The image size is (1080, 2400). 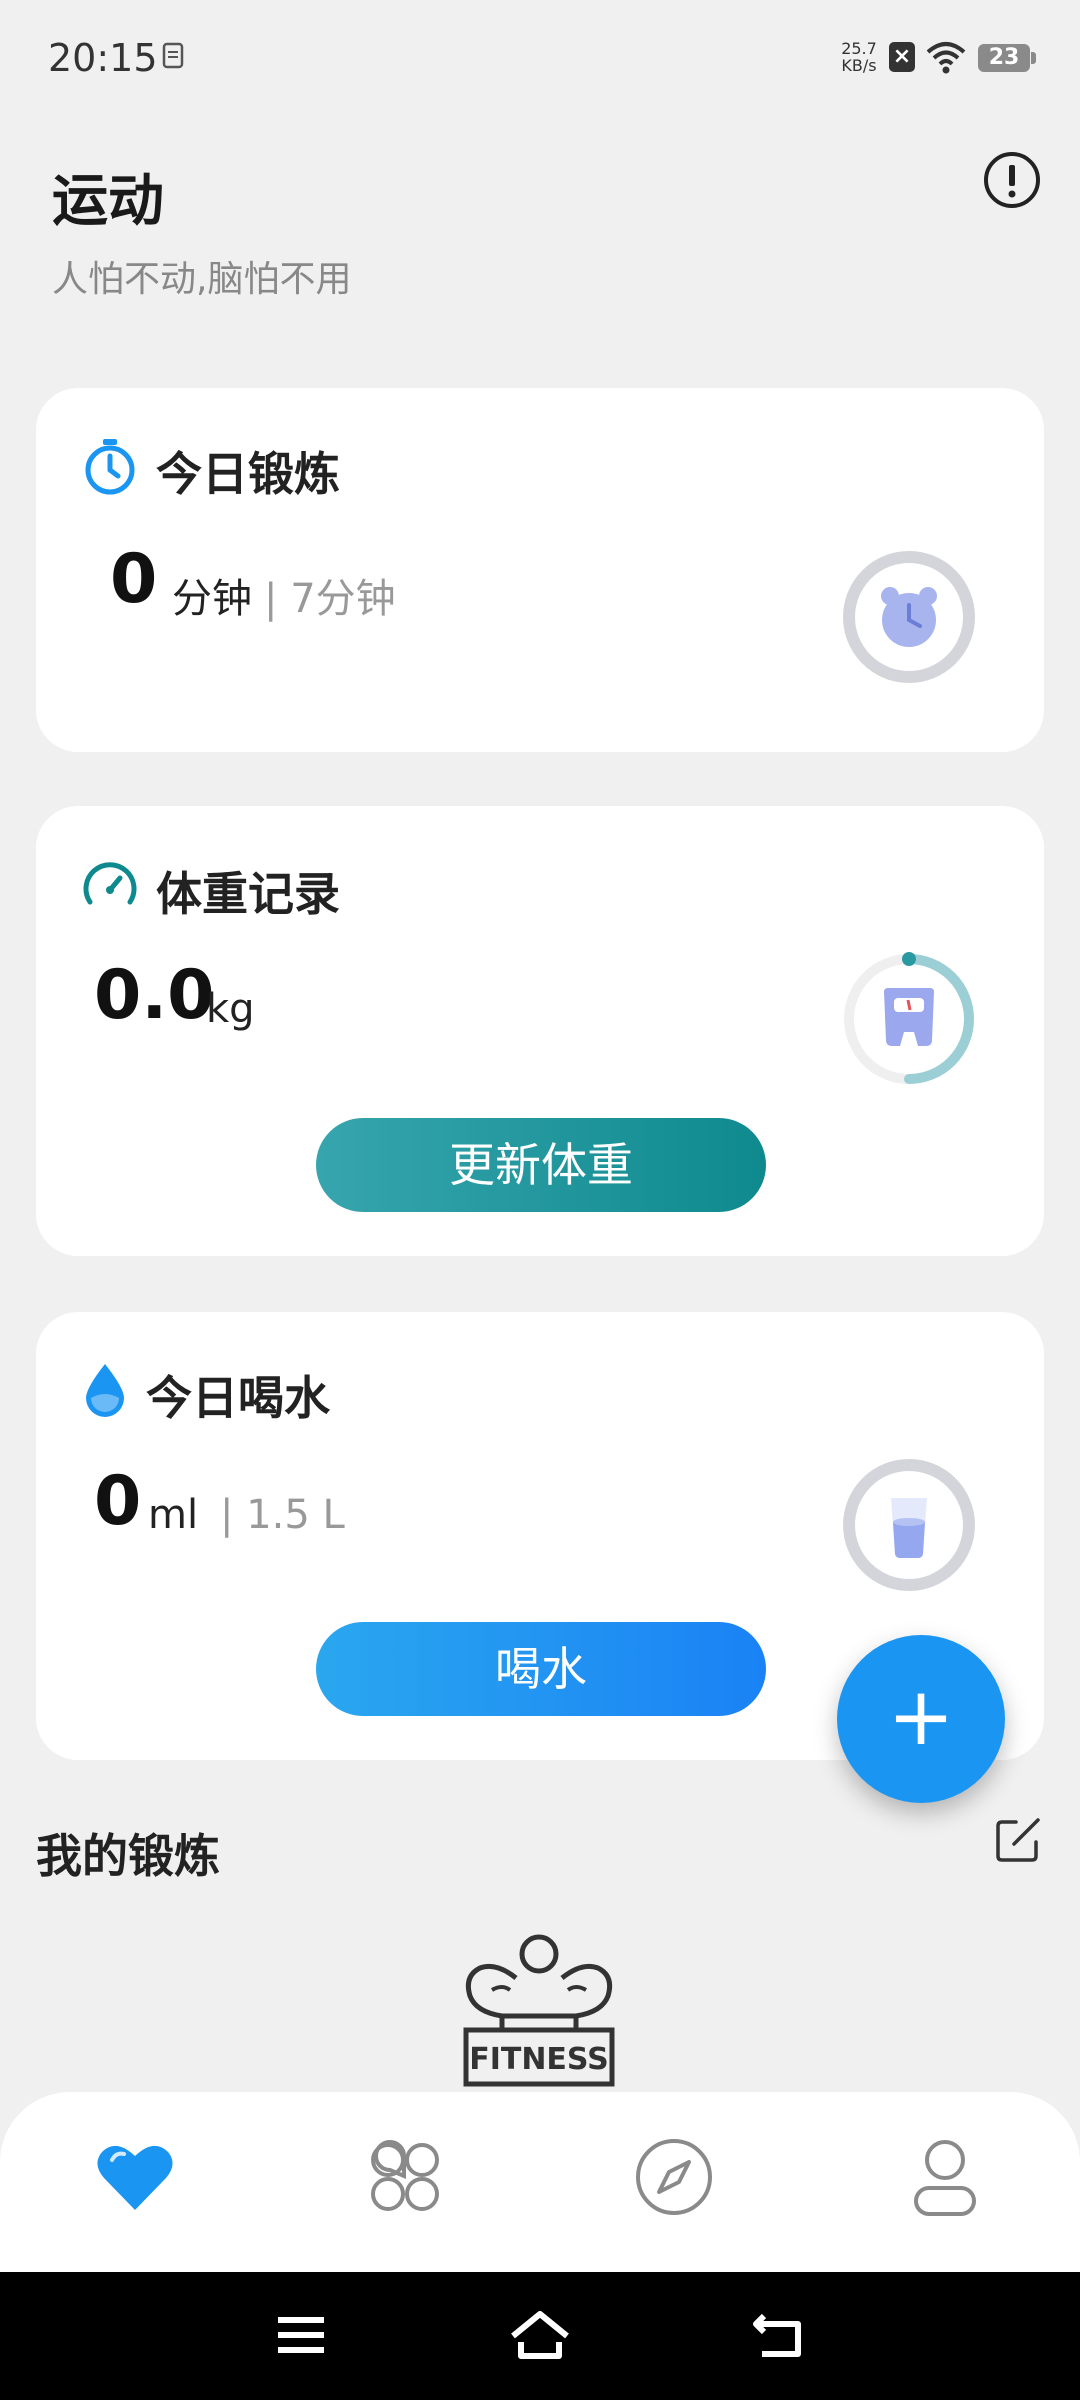 I want to click on water-value: 0, so click(x=118, y=1501).